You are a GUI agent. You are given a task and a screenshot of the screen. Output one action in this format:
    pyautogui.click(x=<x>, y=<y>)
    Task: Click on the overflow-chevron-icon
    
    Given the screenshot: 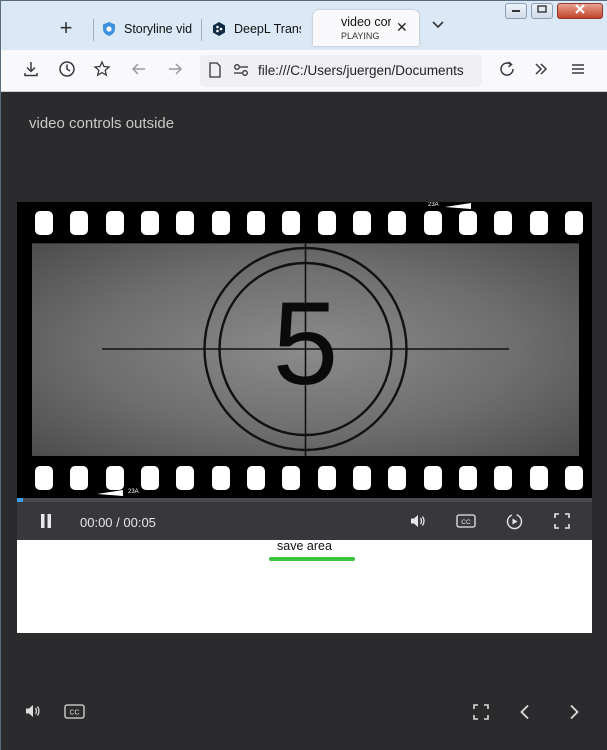 What is the action you would take?
    pyautogui.click(x=541, y=71)
    